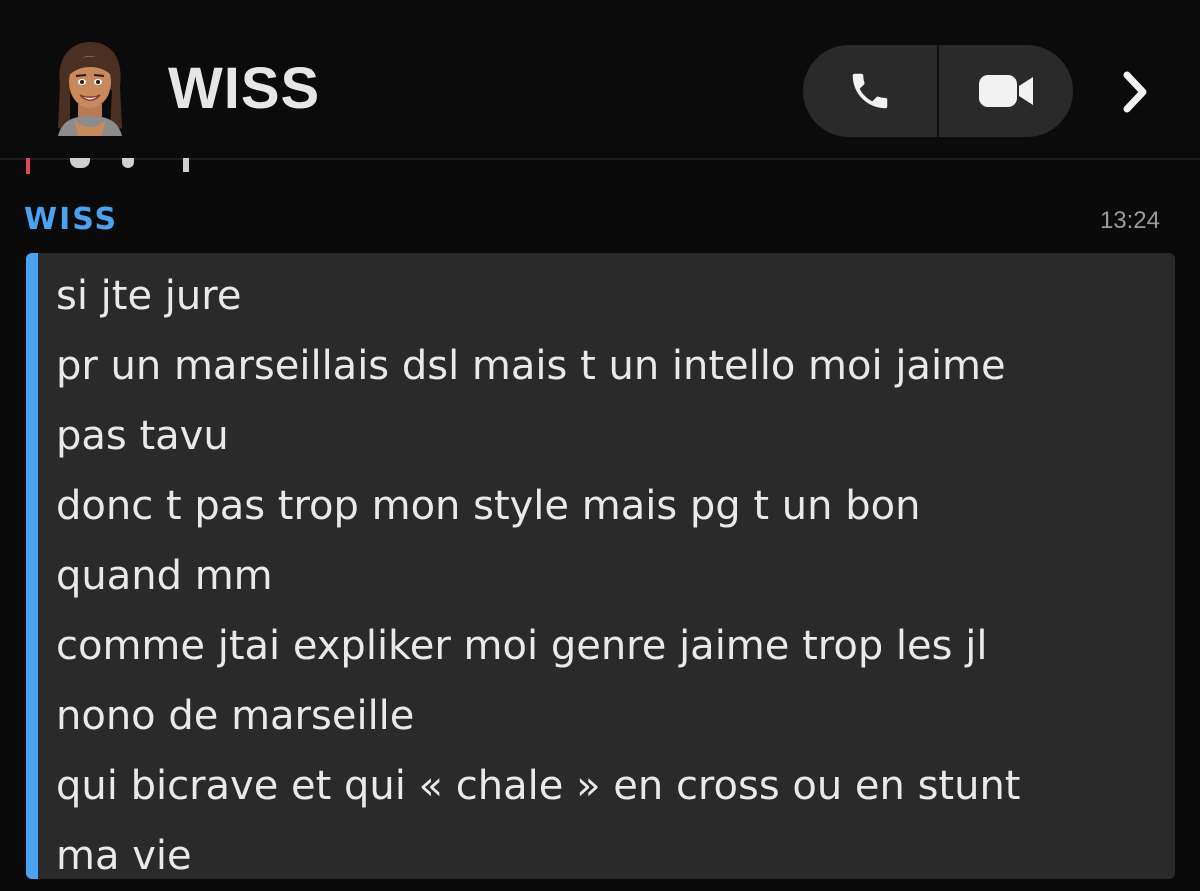 Image resolution: width=1200 pixels, height=891 pixels. Describe the element at coordinates (244, 89) in the screenshot. I see `contact-name: WISS` at that location.